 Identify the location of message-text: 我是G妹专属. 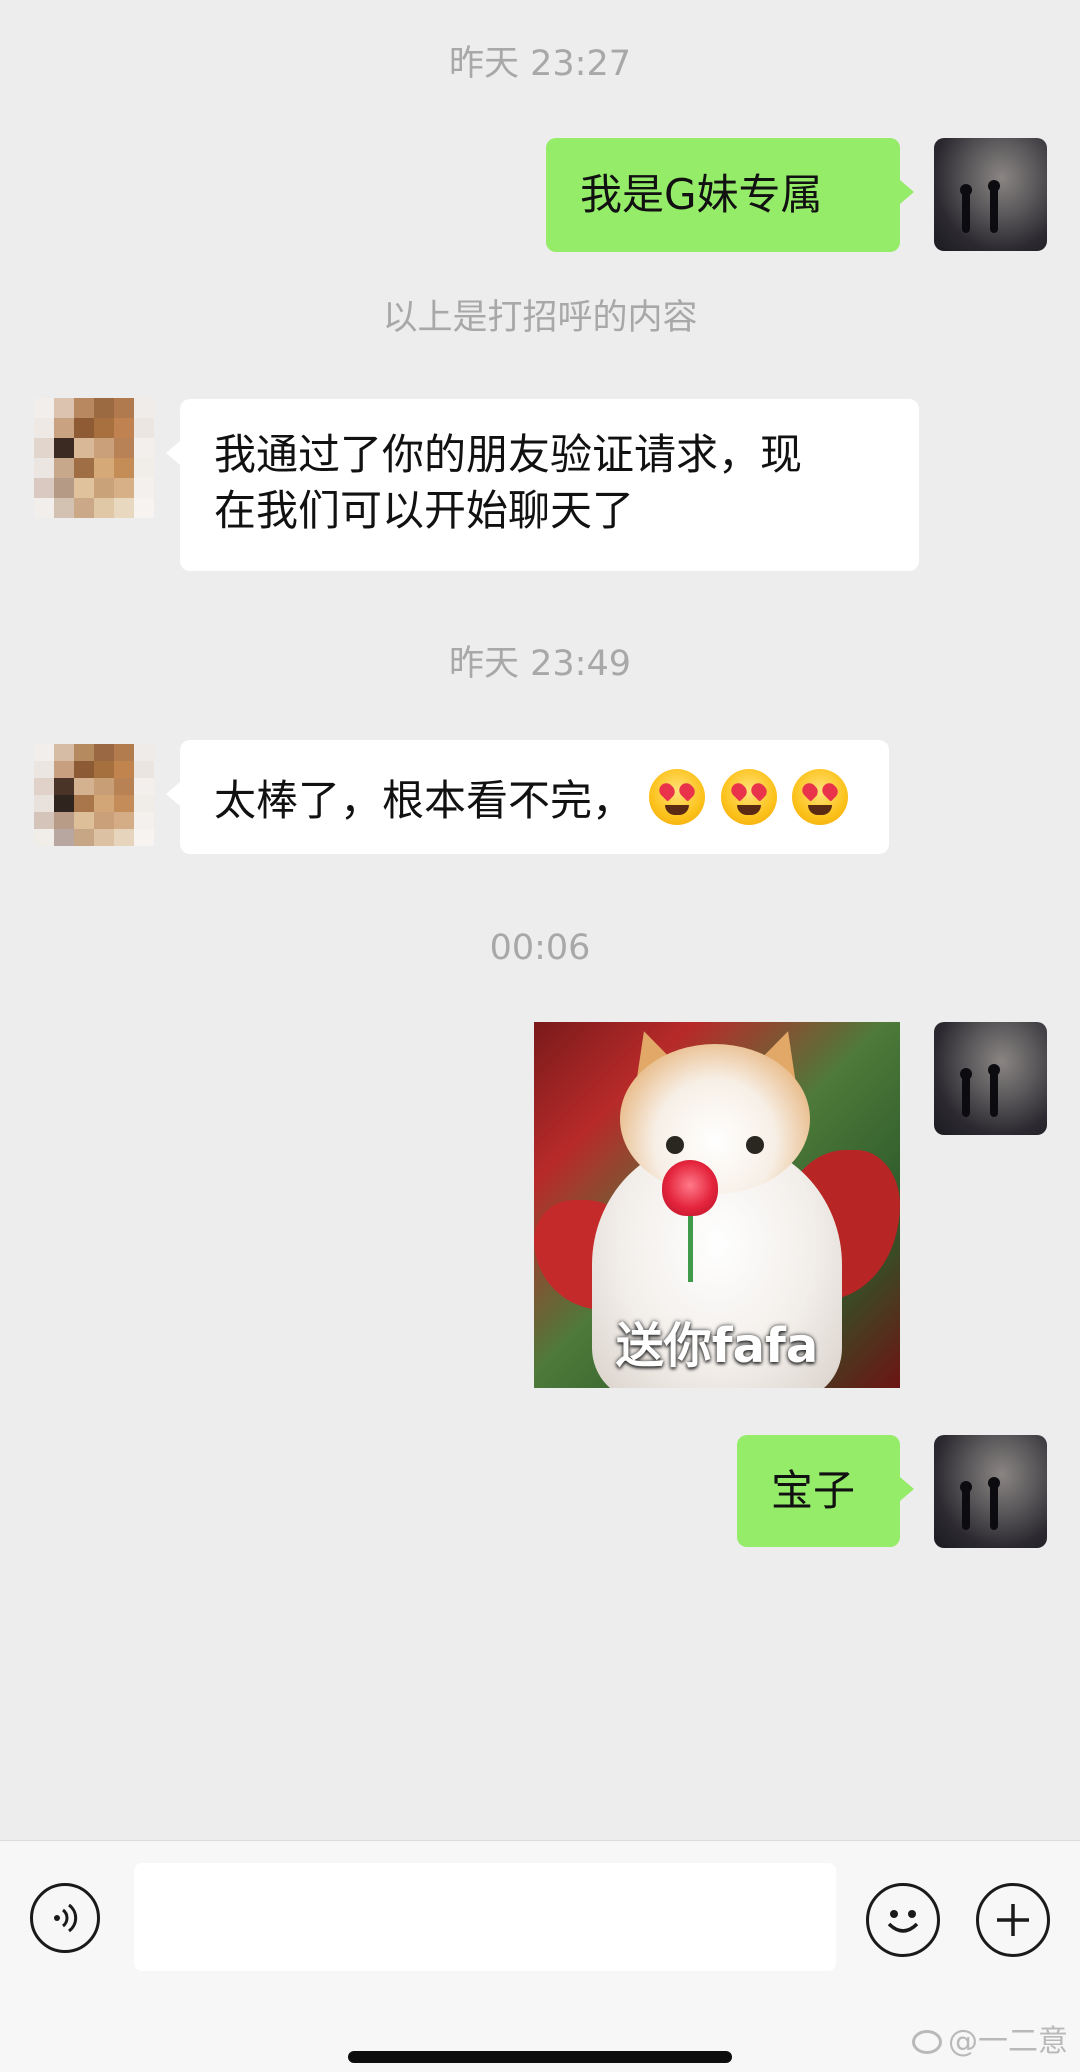
(701, 194).